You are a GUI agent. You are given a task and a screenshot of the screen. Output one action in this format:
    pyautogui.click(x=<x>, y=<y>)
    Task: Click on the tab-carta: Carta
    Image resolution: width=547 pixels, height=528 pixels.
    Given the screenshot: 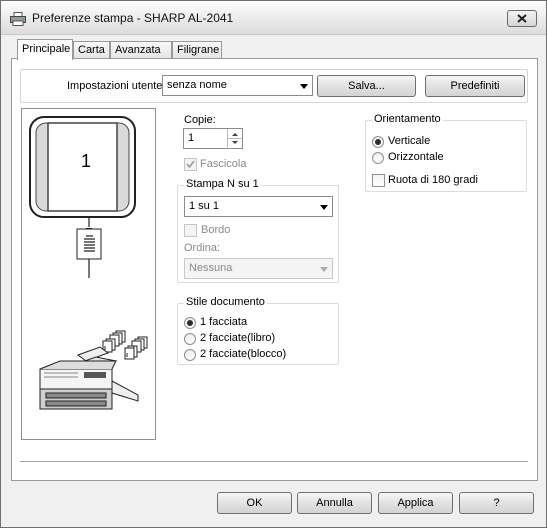 What is the action you would take?
    pyautogui.click(x=91, y=50)
    